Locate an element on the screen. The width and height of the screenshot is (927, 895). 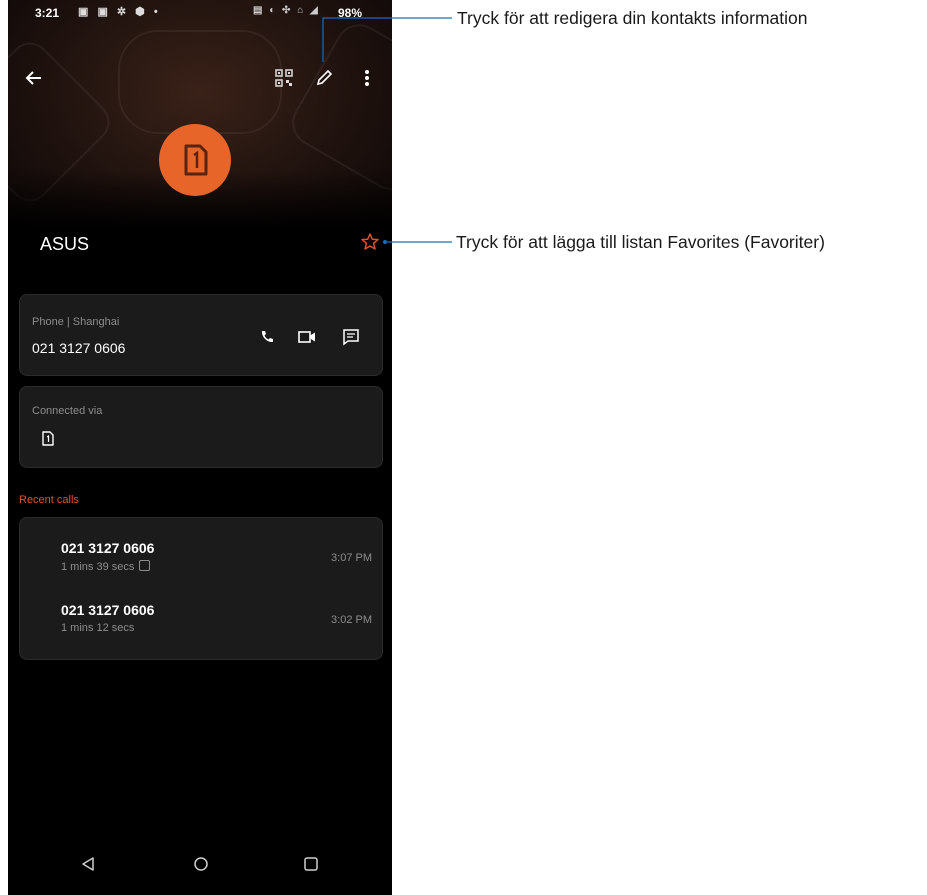
recent-calls-title: Recent calls is located at coordinates (49, 500).